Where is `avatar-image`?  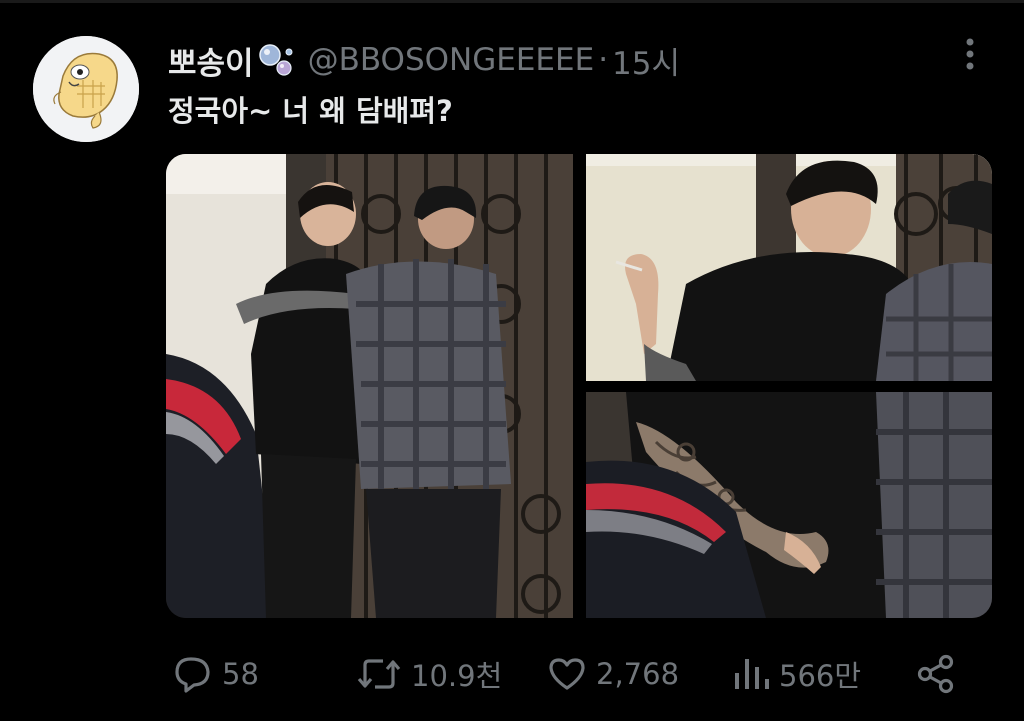
avatar-image is located at coordinates (86, 89).